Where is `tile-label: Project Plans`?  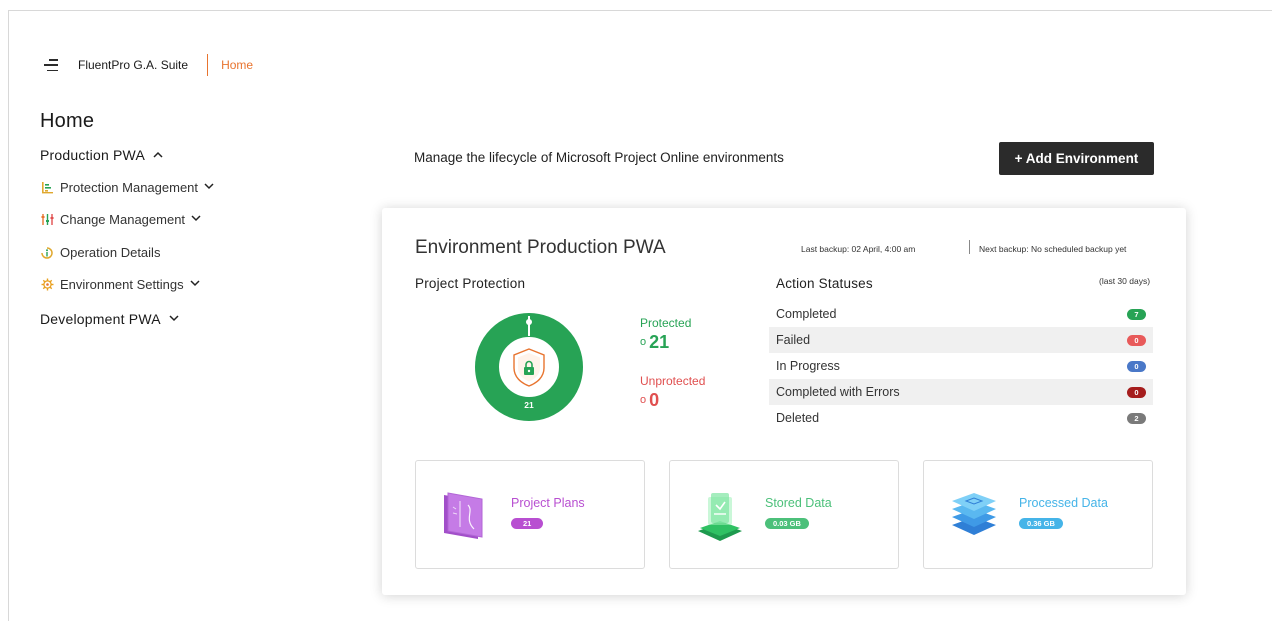
tile-label: Project Plans is located at coordinates (548, 503).